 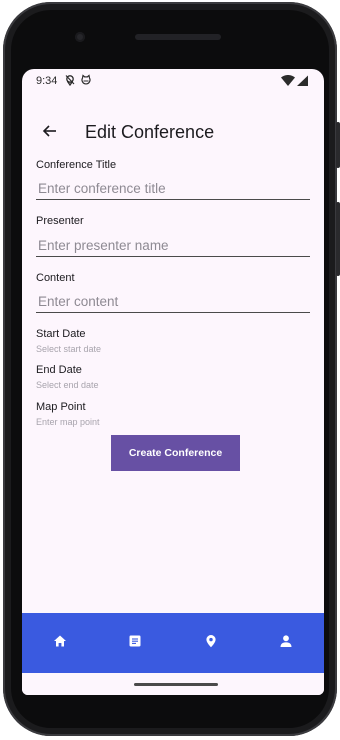 What do you see at coordinates (60, 221) in the screenshot?
I see `presenter-label: Presenter` at bounding box center [60, 221].